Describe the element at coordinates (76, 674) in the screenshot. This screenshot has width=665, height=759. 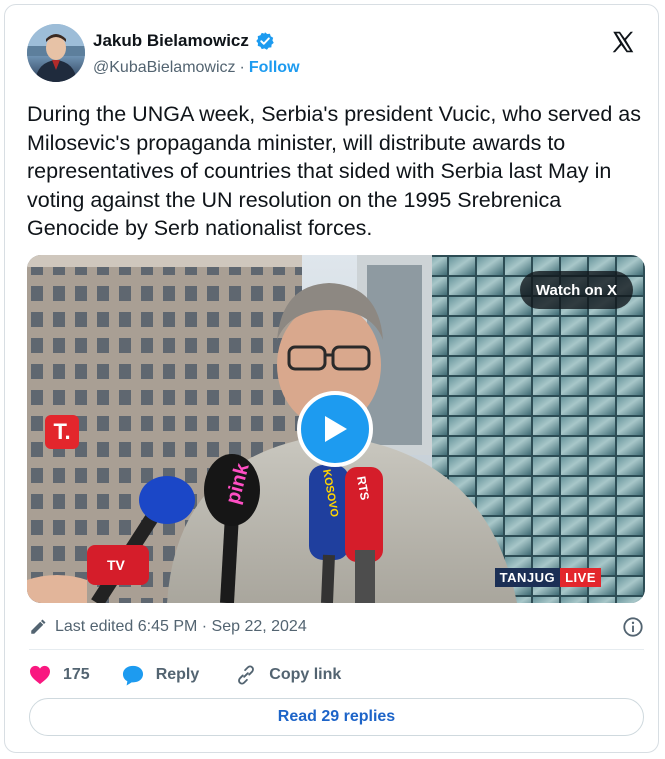
I see `likes-count: 175` at that location.